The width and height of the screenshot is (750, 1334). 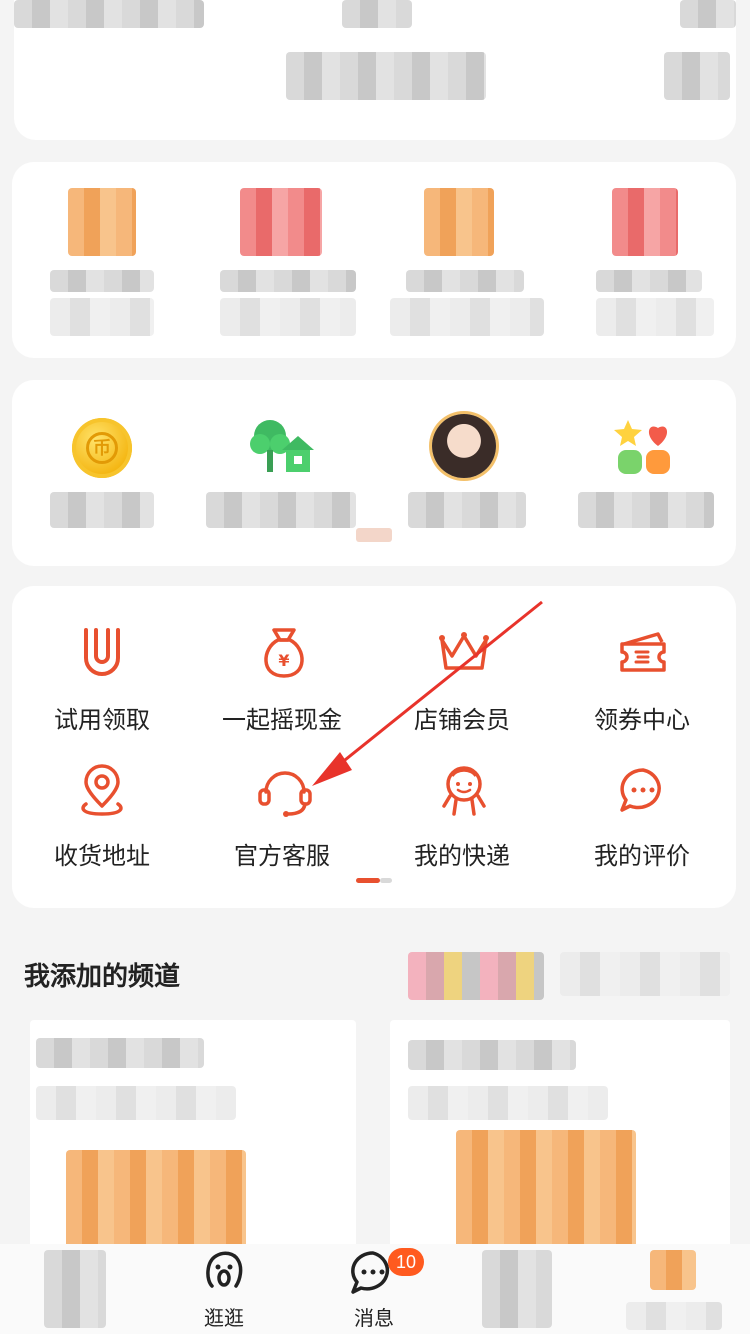 What do you see at coordinates (368, 880) in the screenshot?
I see `page-indicator-active` at bounding box center [368, 880].